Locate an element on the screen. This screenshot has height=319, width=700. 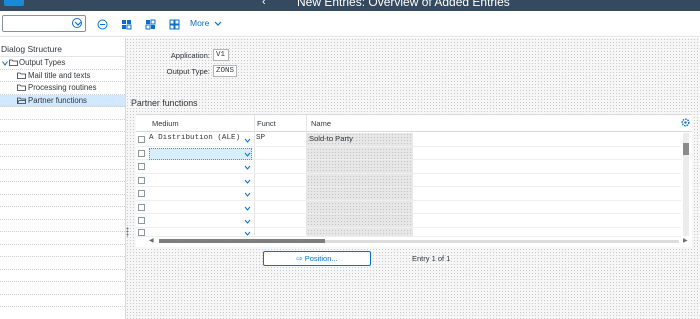
sap-logo is located at coordinates (14, 3).